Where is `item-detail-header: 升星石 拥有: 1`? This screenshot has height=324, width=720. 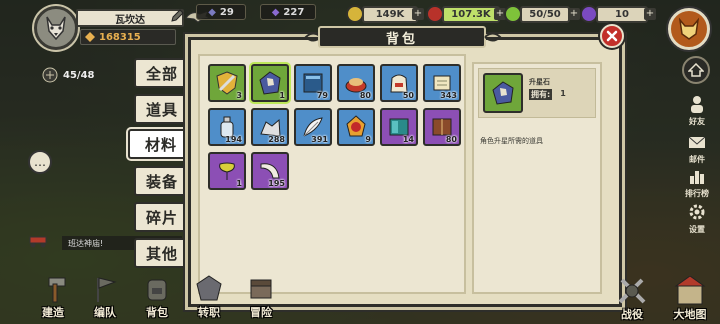 item-detail-header: 升星石 拥有: 1 is located at coordinates (537, 93).